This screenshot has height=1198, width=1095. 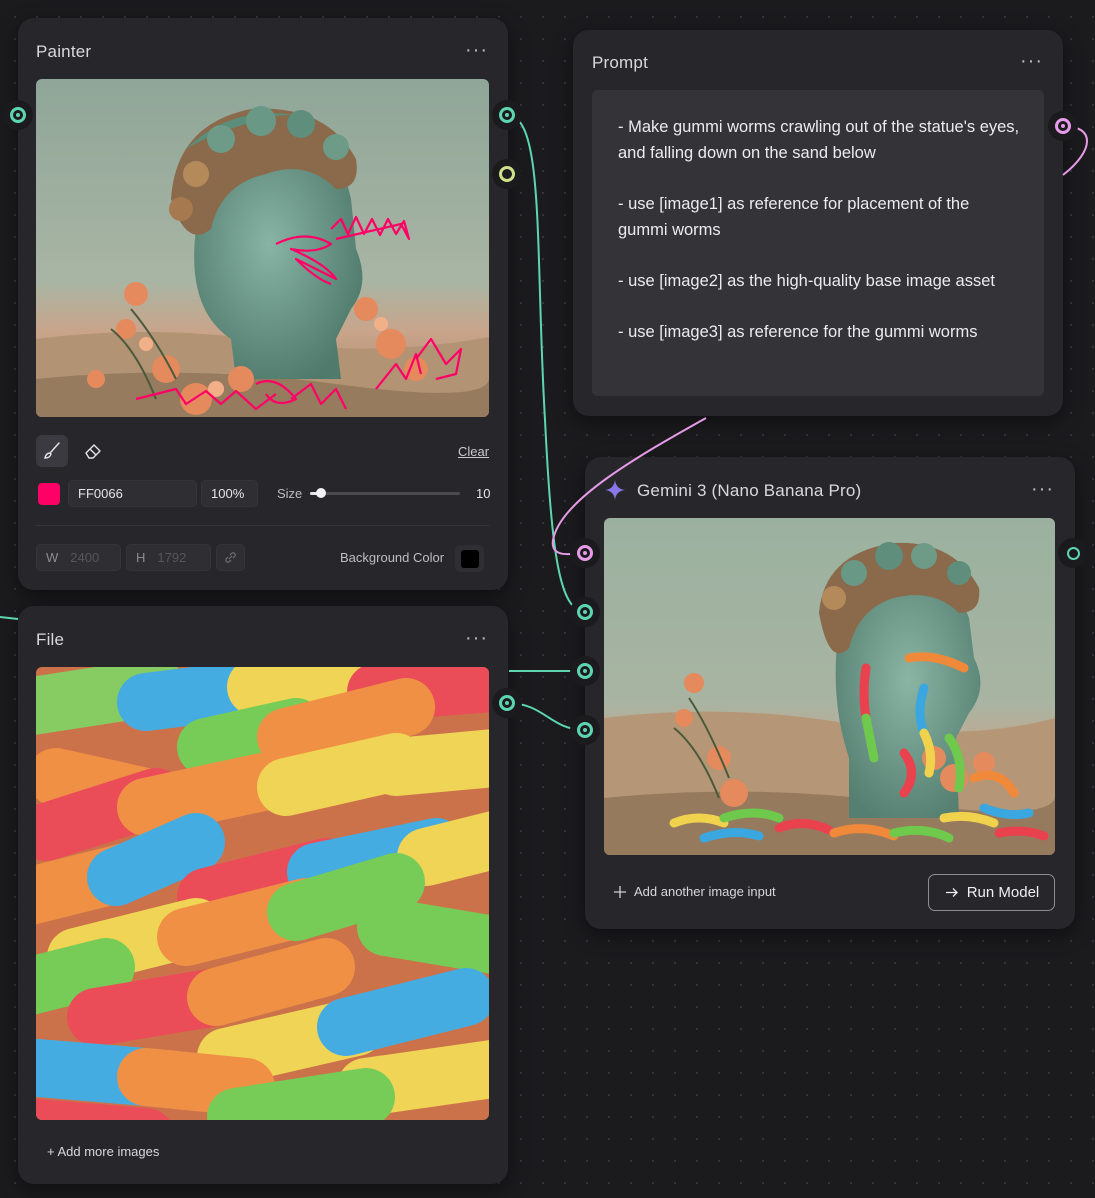 I want to click on brush-color-swatch, so click(x=49, y=494).